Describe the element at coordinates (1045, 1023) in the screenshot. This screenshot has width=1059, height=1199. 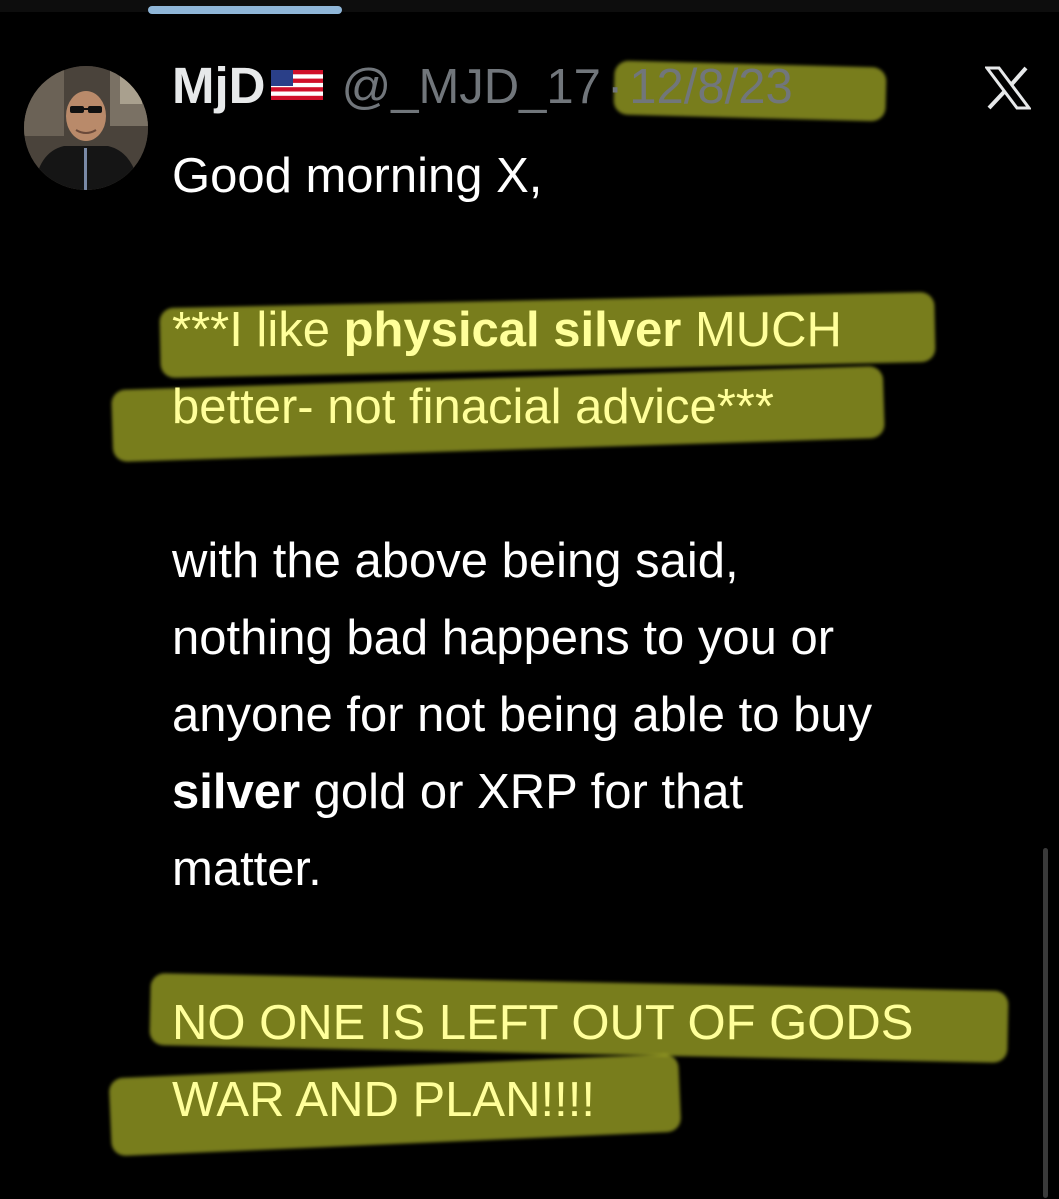
I see `scrollbar` at that location.